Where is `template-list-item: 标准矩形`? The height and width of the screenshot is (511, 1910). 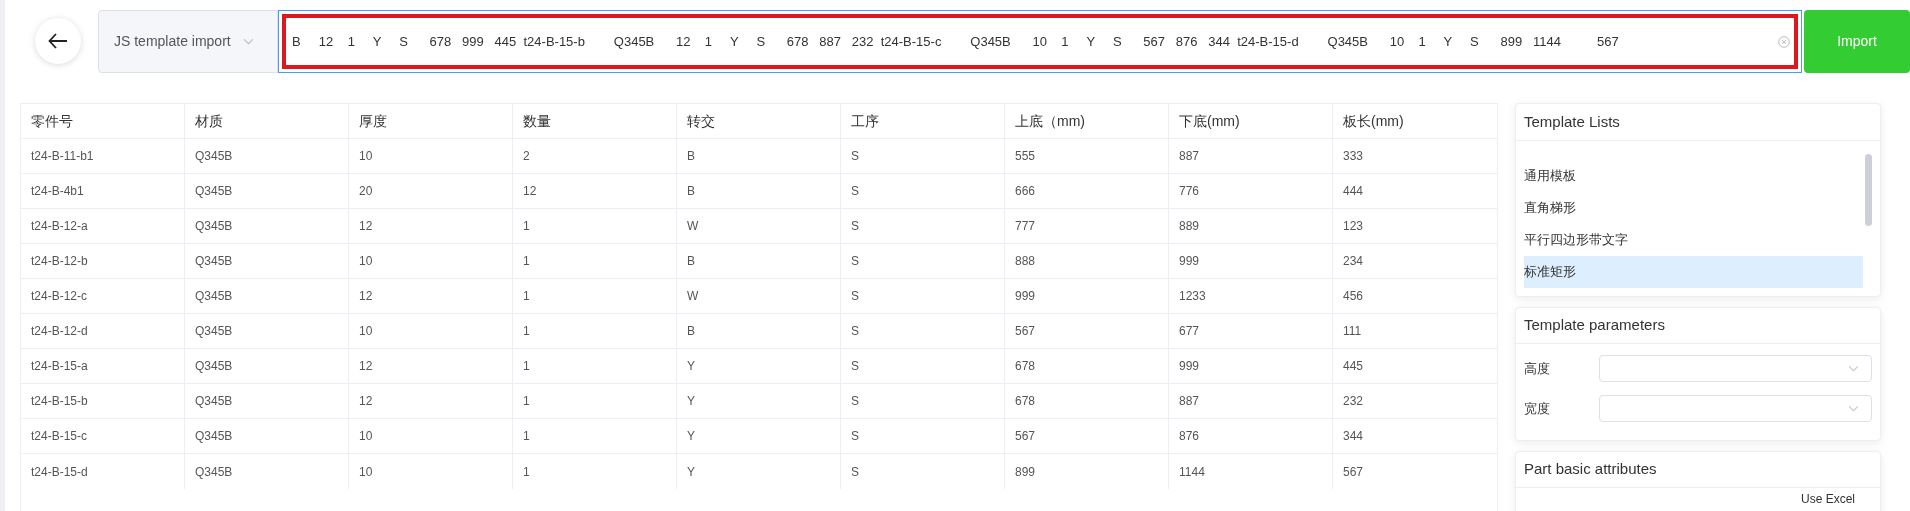
template-list-item: 标准矩形 is located at coordinates (1693, 272).